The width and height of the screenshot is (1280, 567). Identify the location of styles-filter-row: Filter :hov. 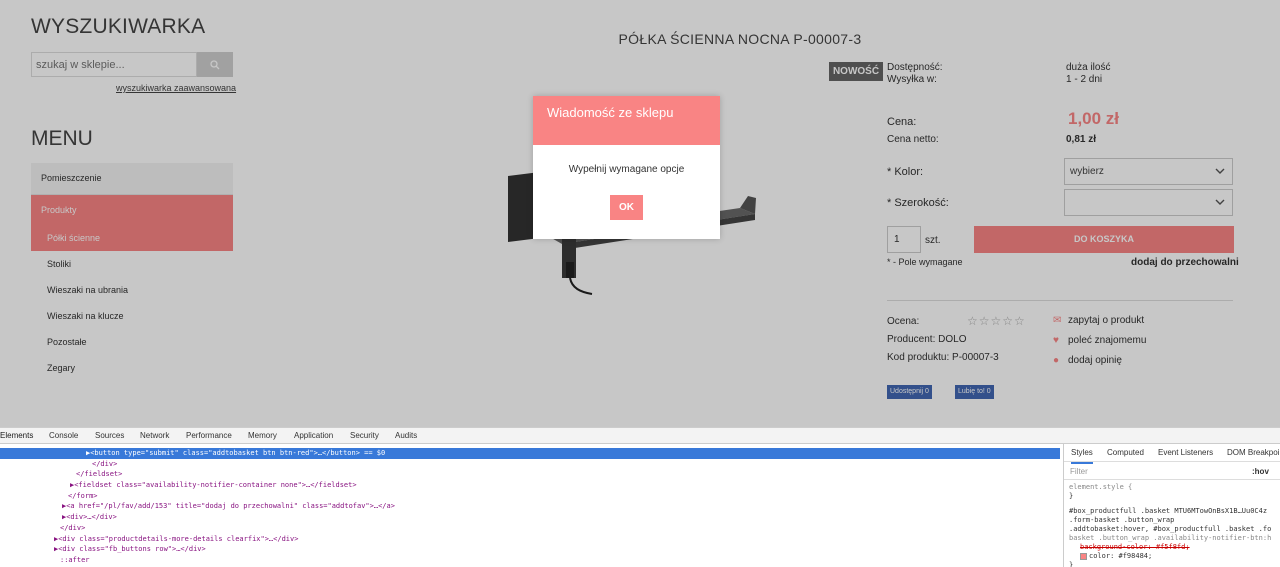
(1172, 471).